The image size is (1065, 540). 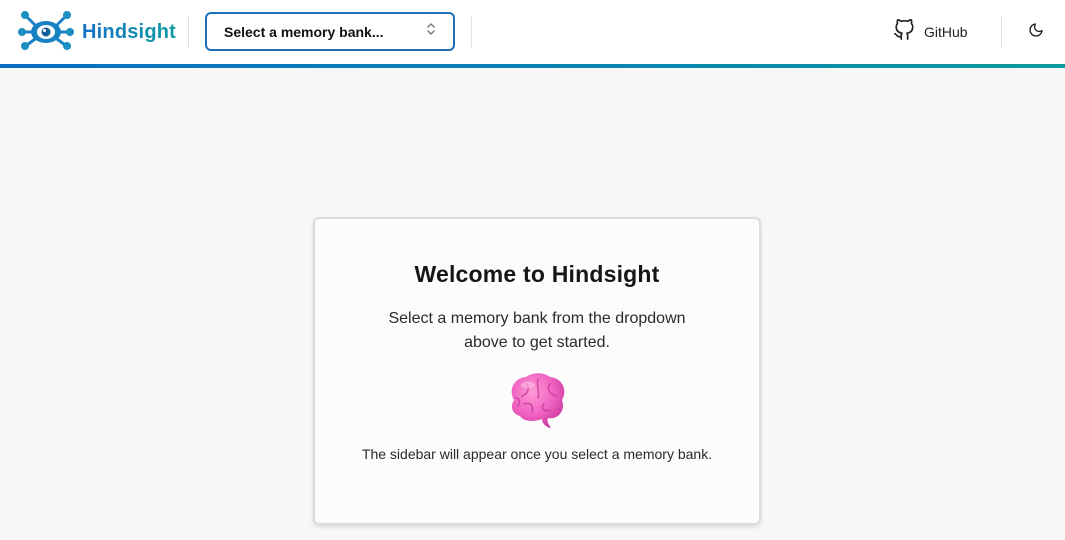 What do you see at coordinates (946, 32) in the screenshot?
I see `github-label: GitHub` at bounding box center [946, 32].